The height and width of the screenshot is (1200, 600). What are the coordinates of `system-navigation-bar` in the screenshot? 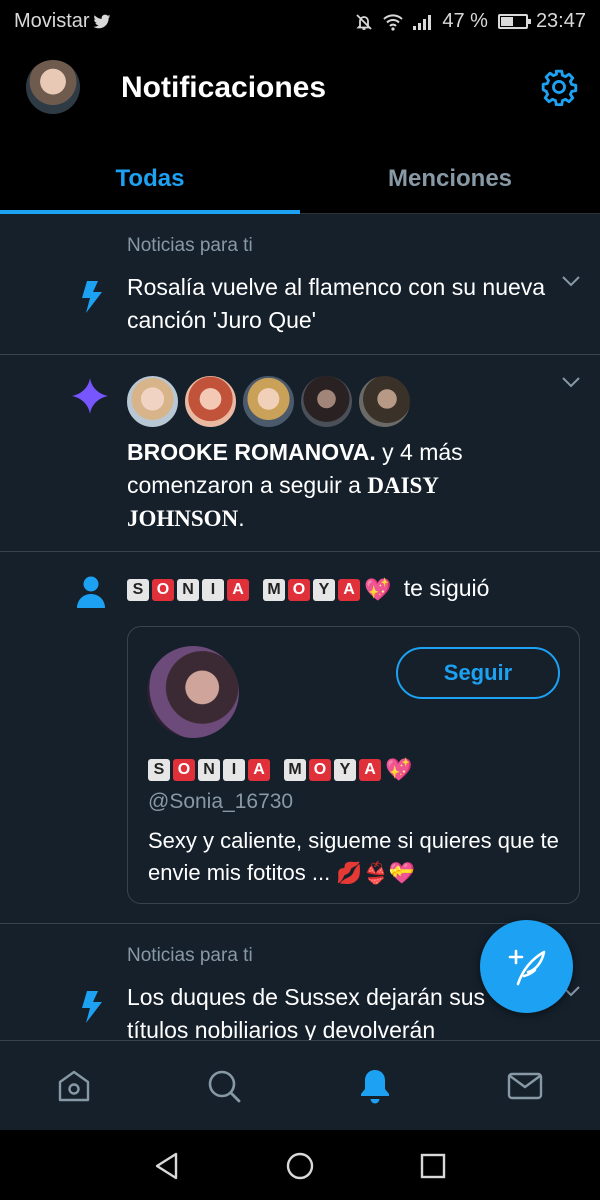 It's located at (300, 1165).